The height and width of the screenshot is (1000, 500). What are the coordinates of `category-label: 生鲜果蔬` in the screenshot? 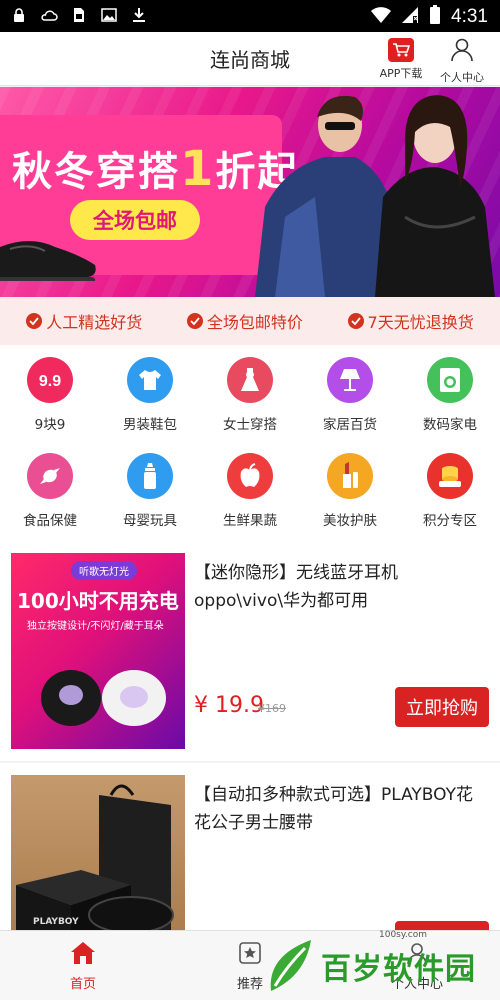 It's located at (250, 521).